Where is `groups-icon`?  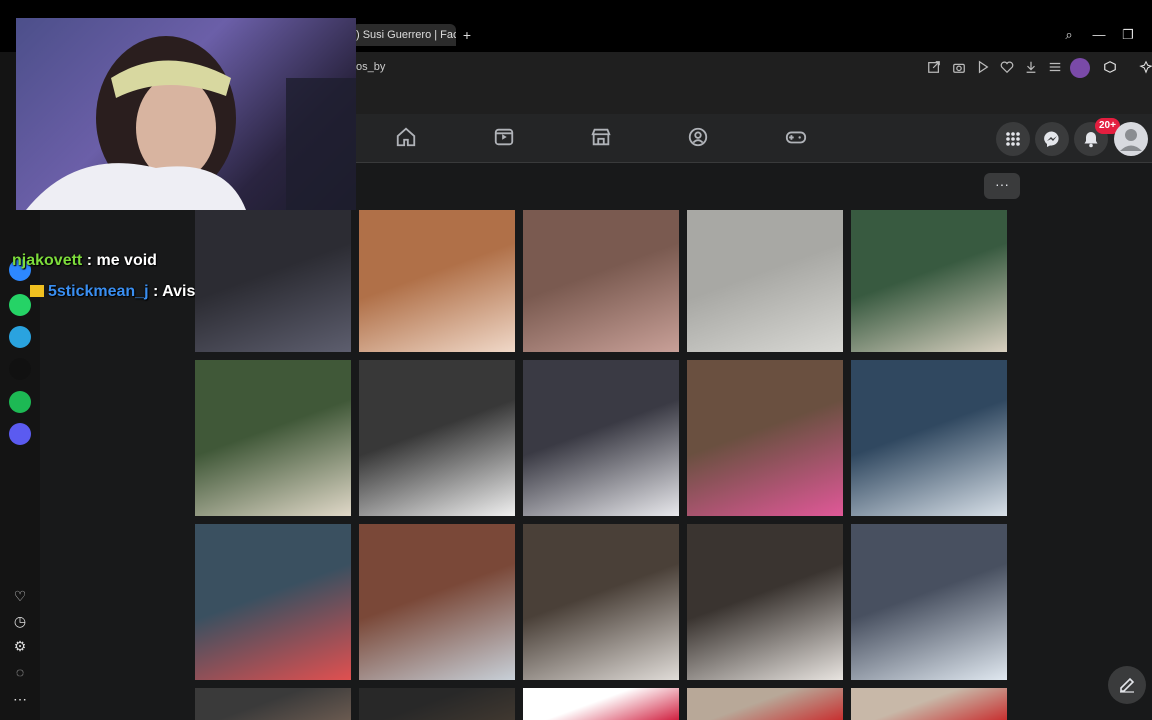 groups-icon is located at coordinates (699, 138).